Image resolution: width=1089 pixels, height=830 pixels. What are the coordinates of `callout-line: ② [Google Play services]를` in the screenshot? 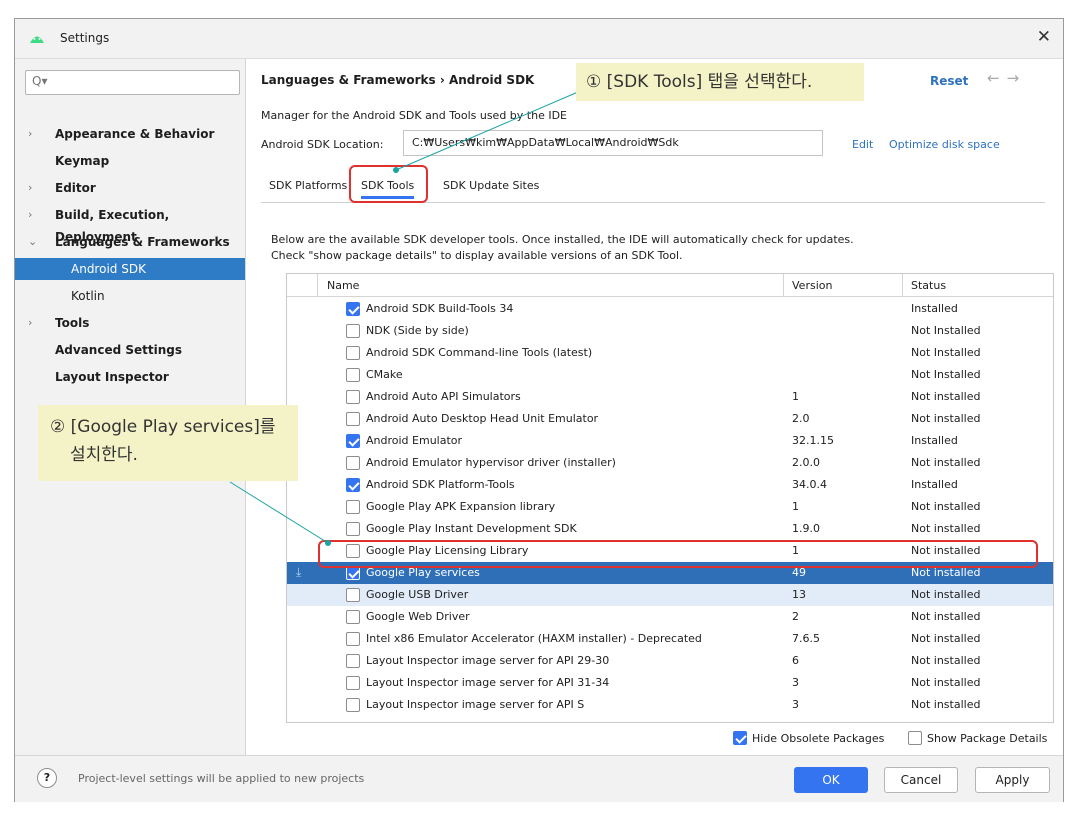 It's located at (163, 427).